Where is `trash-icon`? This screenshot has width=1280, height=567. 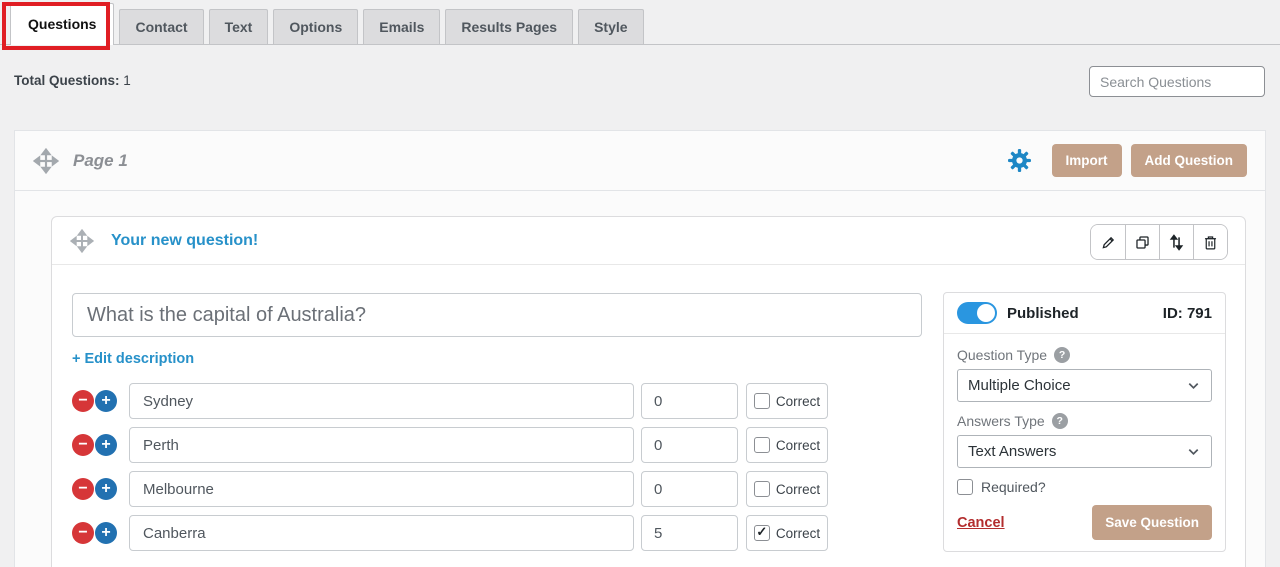 trash-icon is located at coordinates (1210, 242).